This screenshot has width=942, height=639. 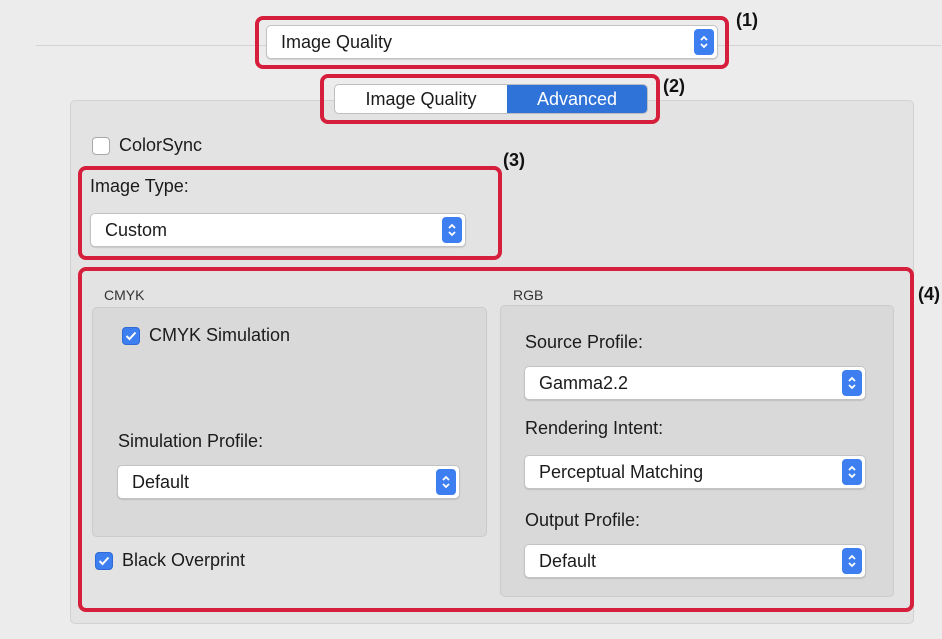 What do you see at coordinates (514, 160) in the screenshot?
I see `callout-label-3: (3)` at bounding box center [514, 160].